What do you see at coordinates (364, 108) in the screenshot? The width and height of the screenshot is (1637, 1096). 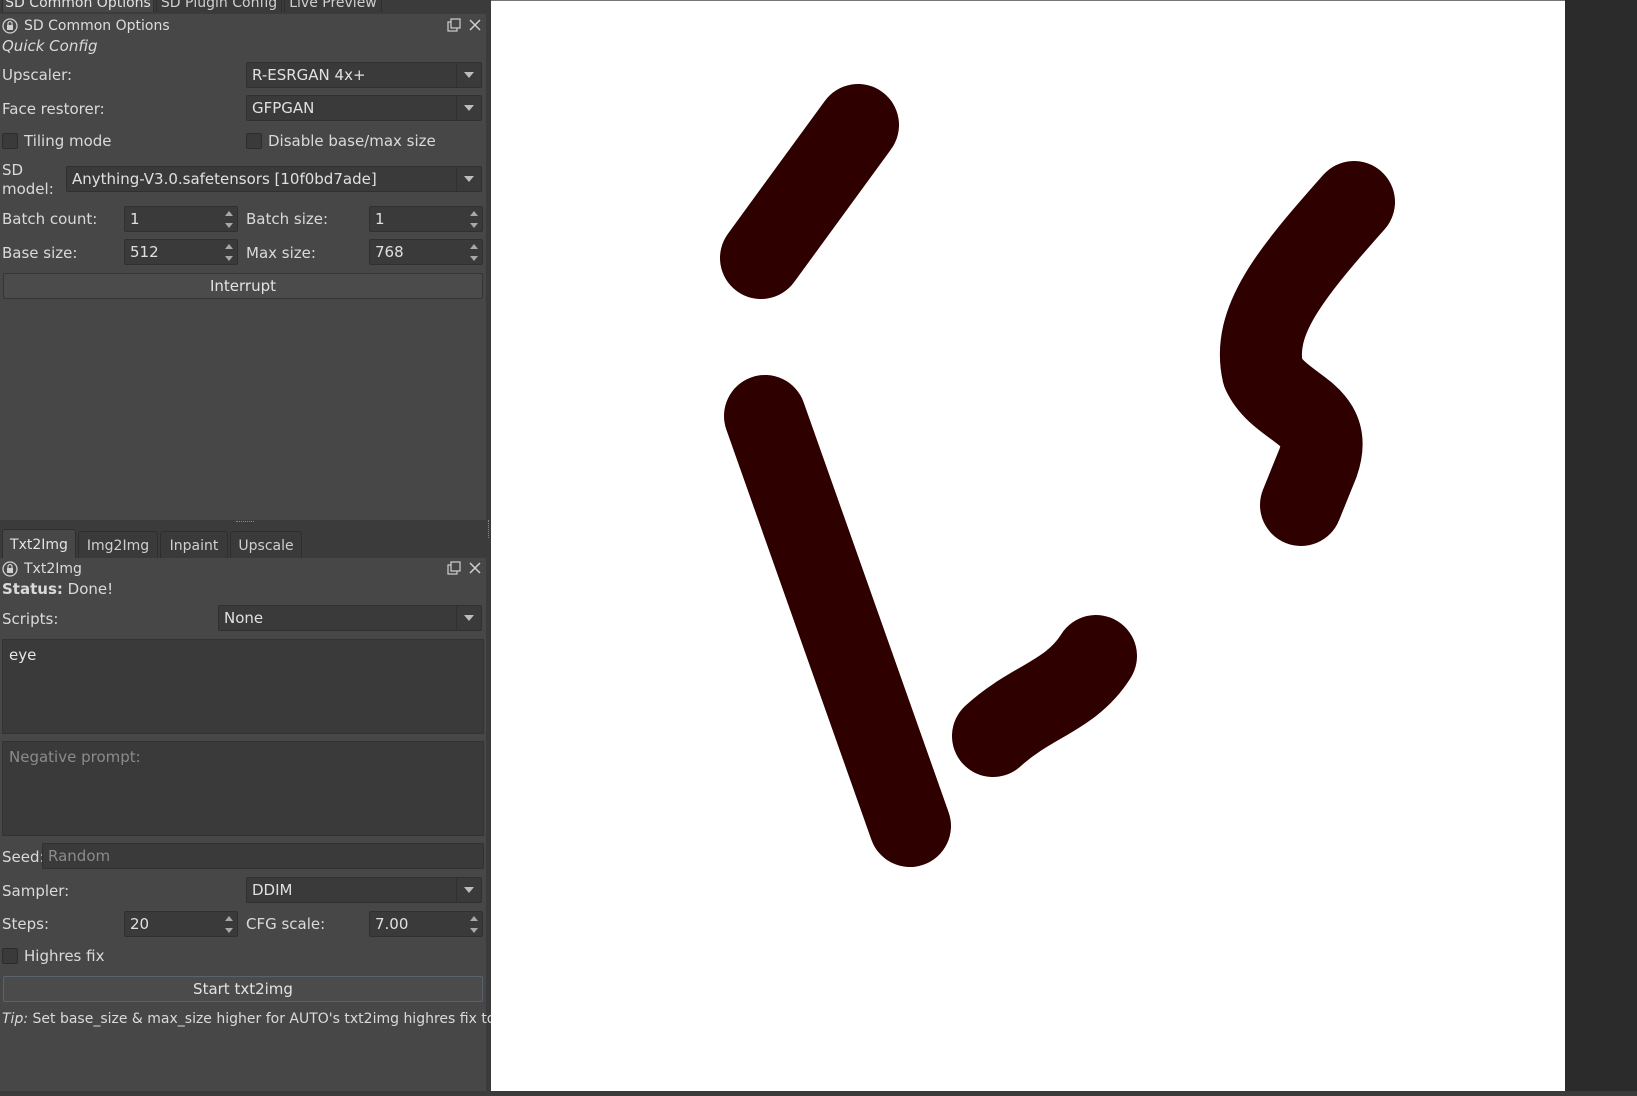 I see `face-restorer-select: GFPGAN` at bounding box center [364, 108].